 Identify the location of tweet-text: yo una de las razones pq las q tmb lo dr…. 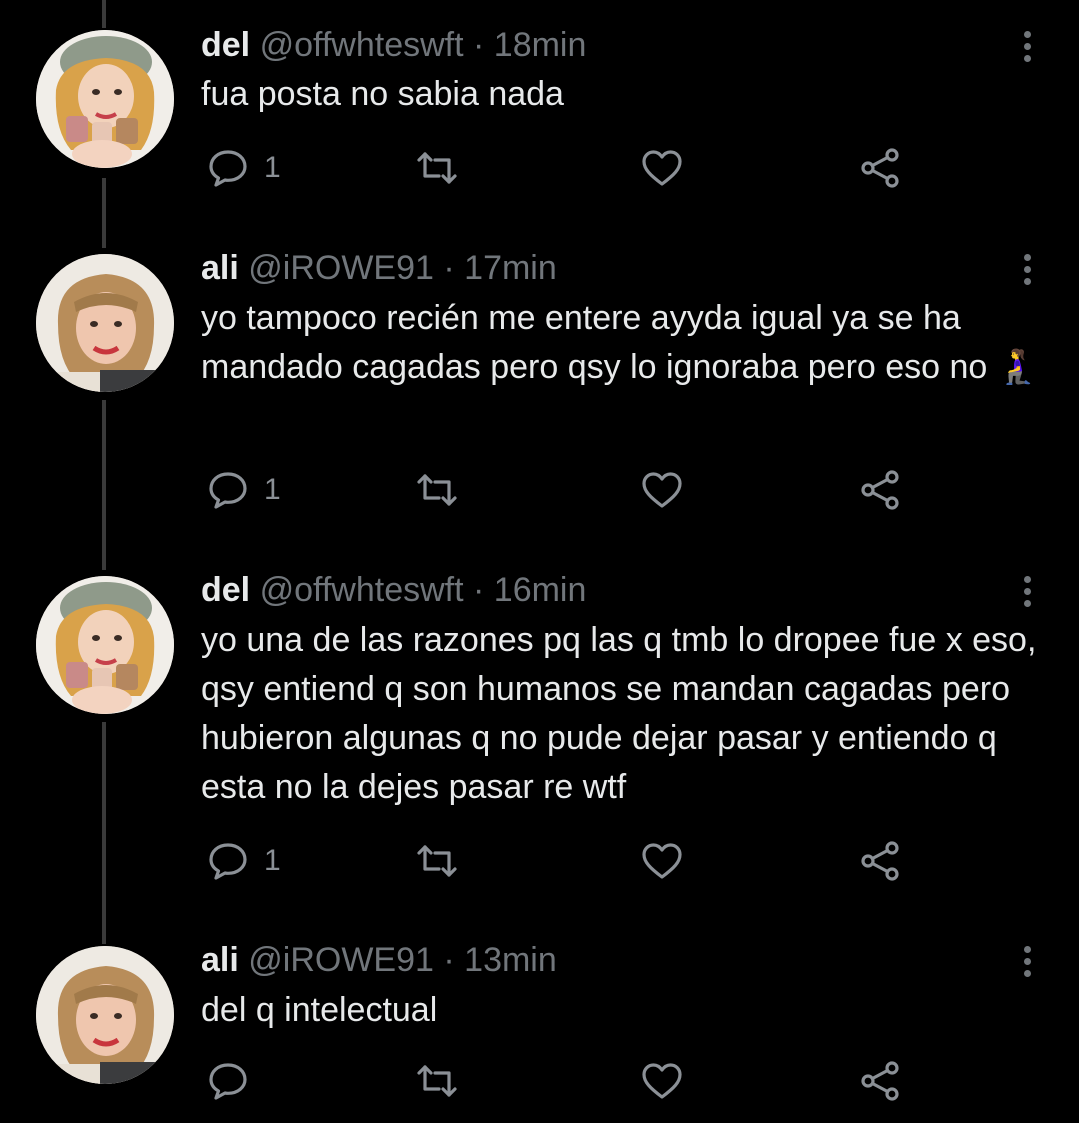
(619, 713).